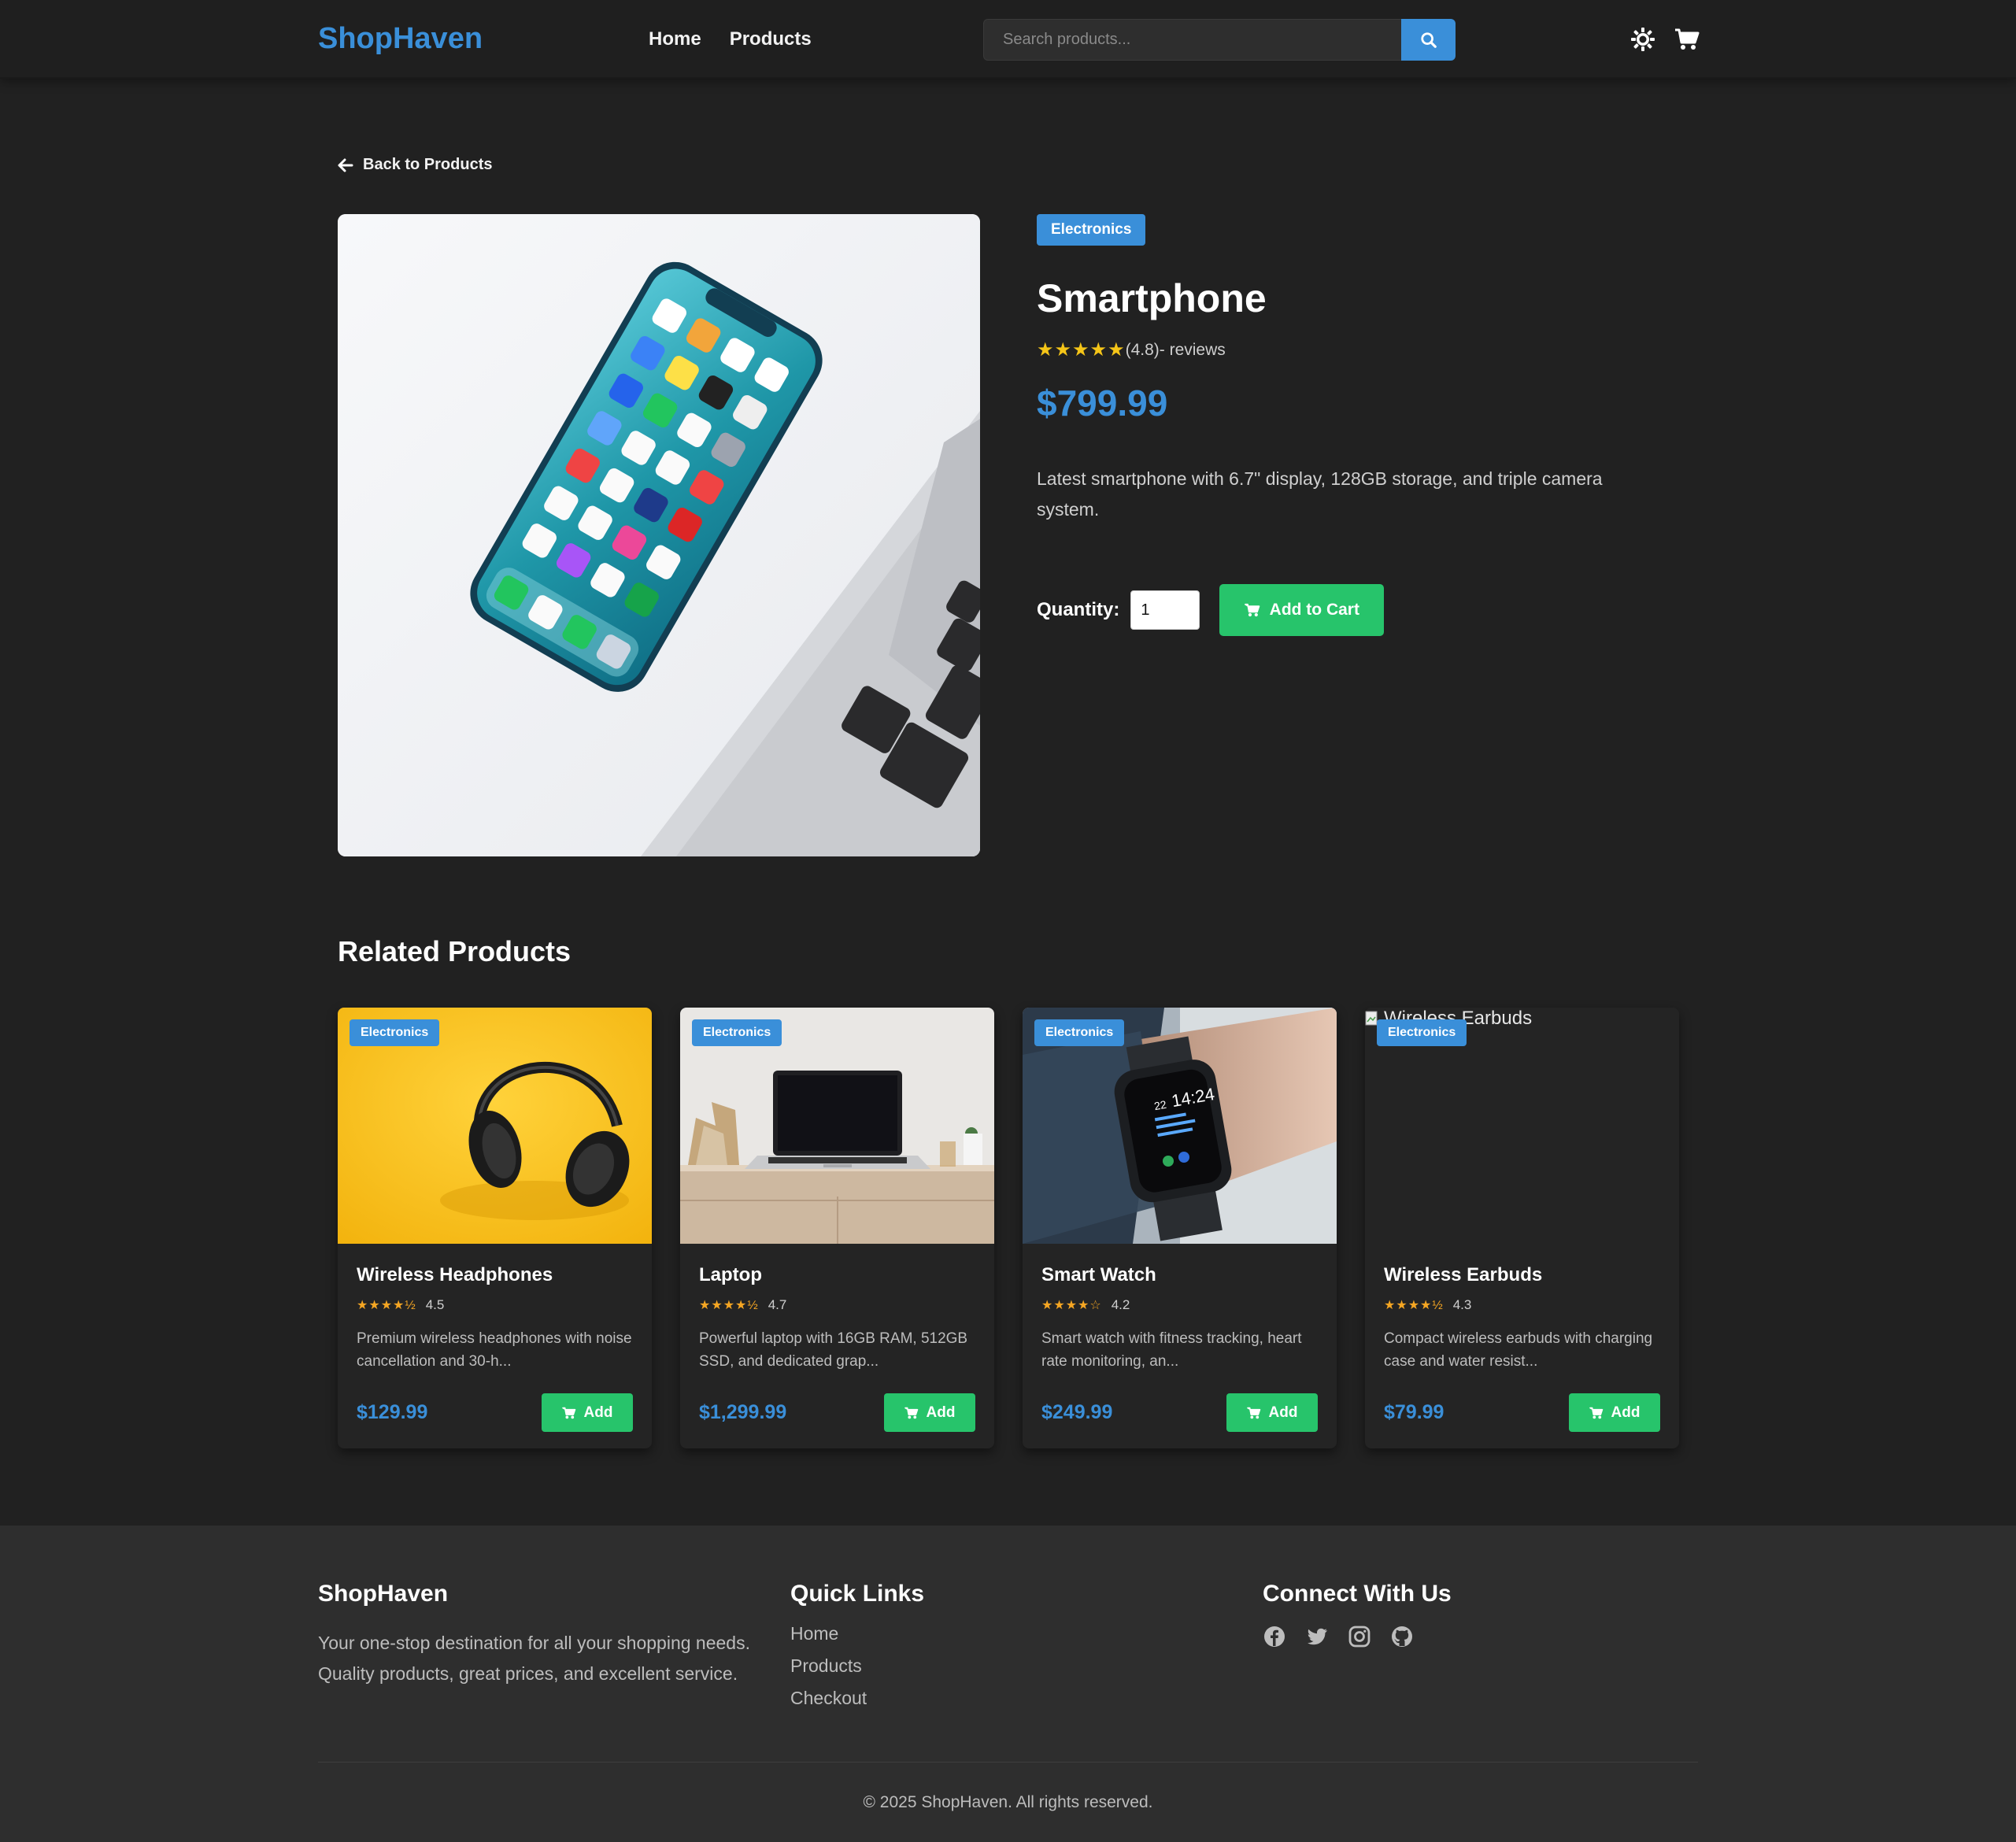 Image resolution: width=2016 pixels, height=1842 pixels. Describe the element at coordinates (1665, 39) in the screenshot. I see `nav-icons` at that location.